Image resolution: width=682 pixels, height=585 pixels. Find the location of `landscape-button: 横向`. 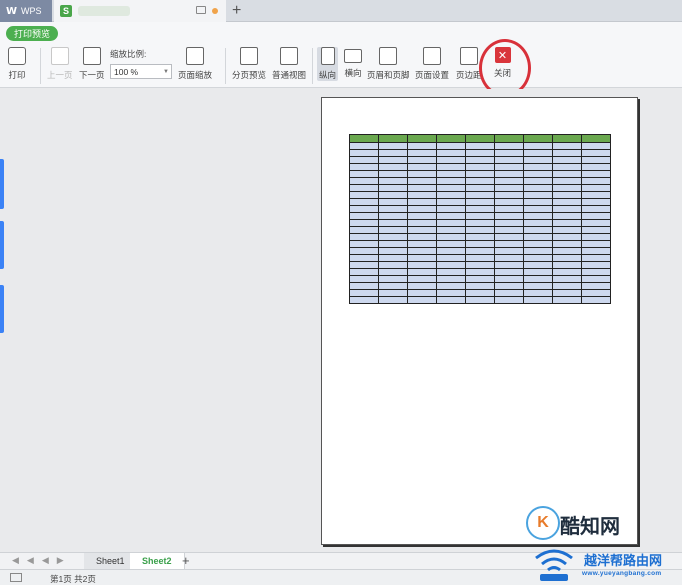

landscape-button: 横向 is located at coordinates (353, 63).